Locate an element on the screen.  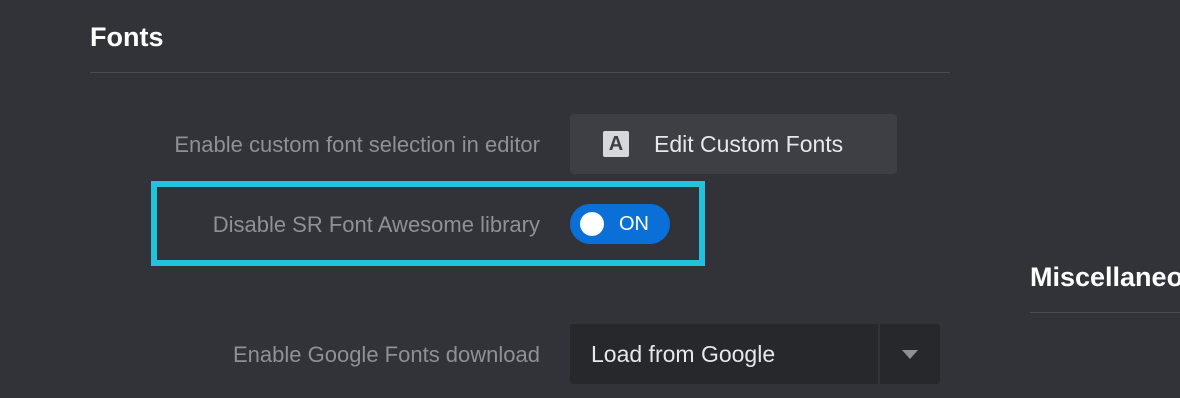
toggle-knob is located at coordinates (592, 224).